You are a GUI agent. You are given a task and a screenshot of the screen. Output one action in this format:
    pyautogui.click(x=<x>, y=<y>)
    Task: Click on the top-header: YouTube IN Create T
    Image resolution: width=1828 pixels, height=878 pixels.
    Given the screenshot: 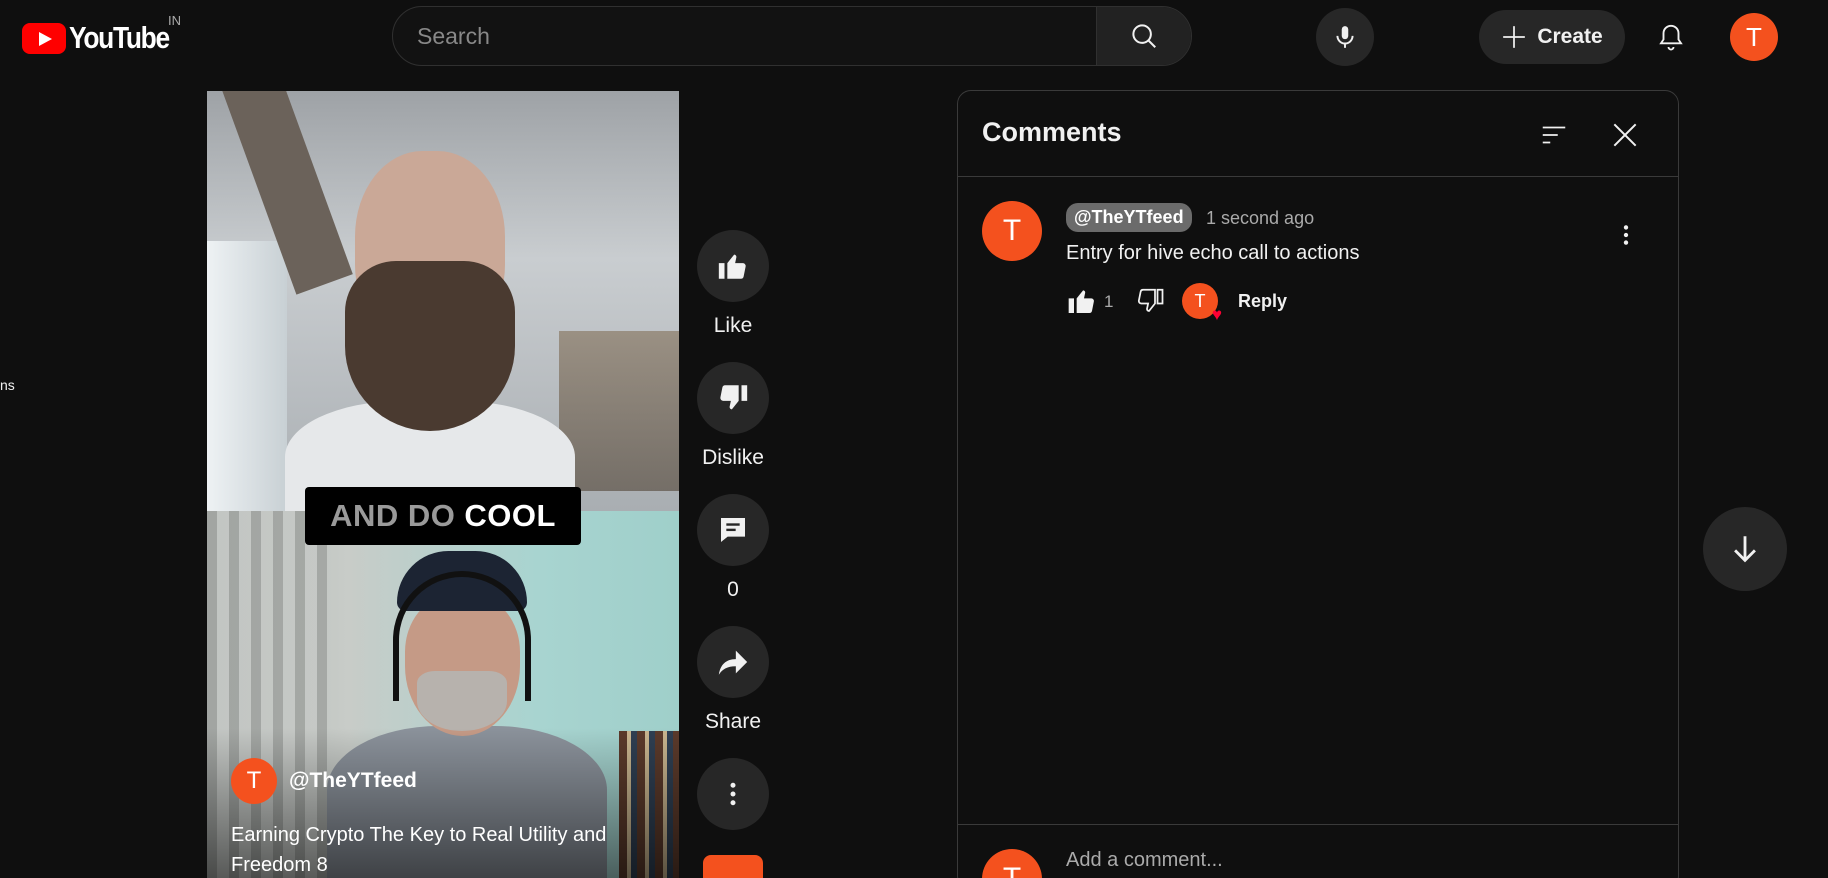 What is the action you would take?
    pyautogui.click(x=914, y=37)
    